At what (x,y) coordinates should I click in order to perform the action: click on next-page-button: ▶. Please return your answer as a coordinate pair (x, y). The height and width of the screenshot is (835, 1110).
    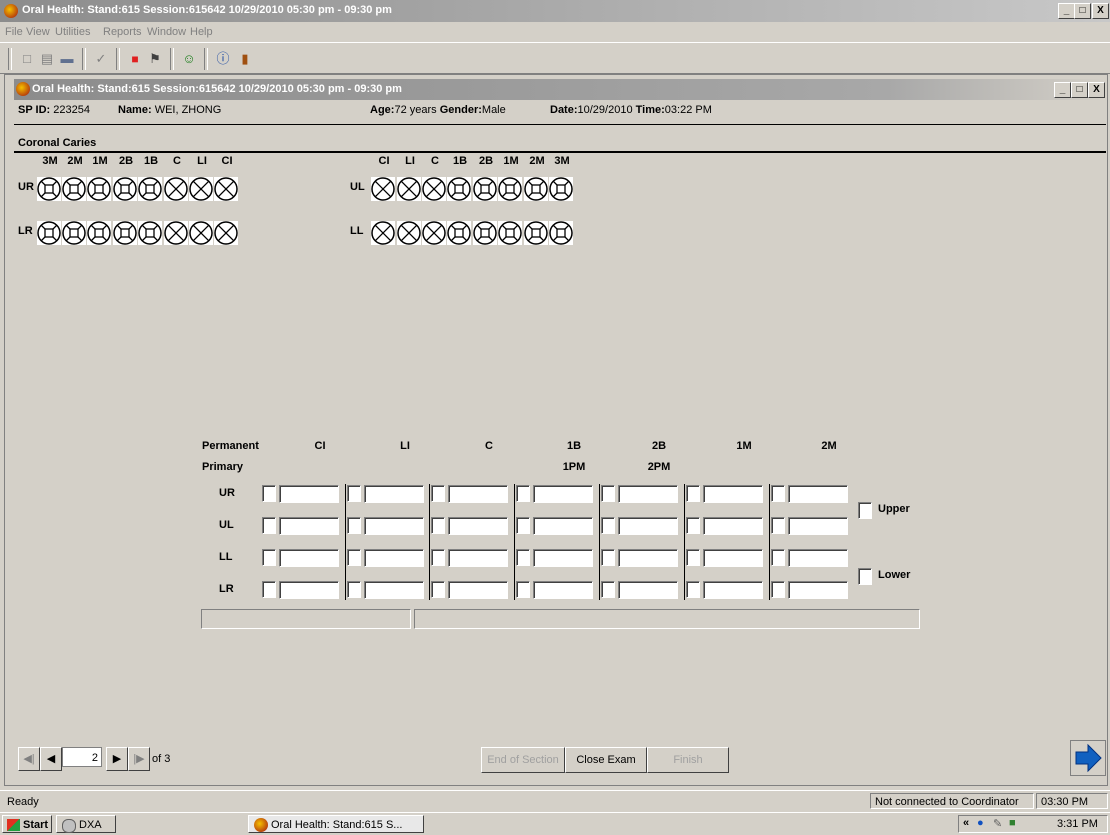
    Looking at the image, I should click on (117, 759).